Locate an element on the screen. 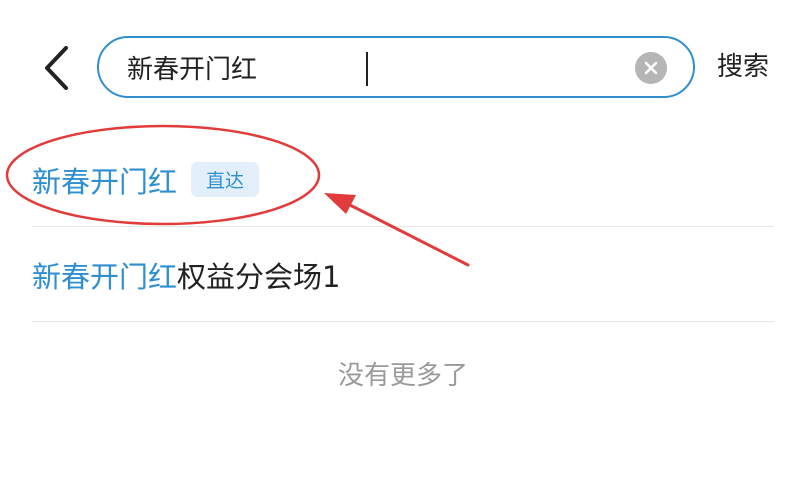 The height and width of the screenshot is (500, 806). clear-button is located at coordinates (651, 68).